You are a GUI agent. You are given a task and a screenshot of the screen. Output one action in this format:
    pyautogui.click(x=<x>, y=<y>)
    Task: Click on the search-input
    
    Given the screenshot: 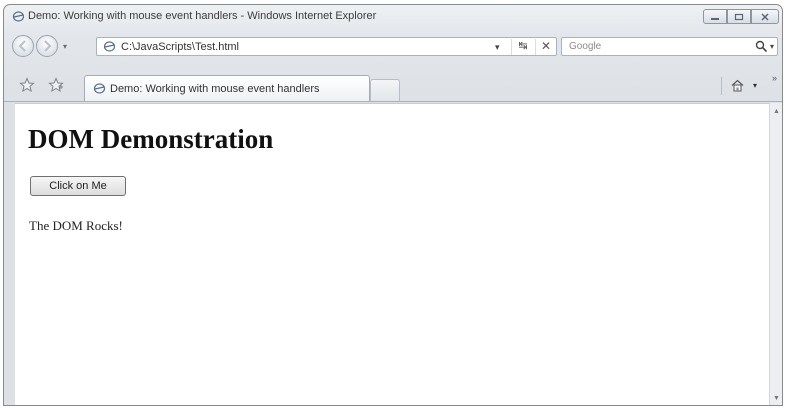 What is the action you would take?
    pyautogui.click(x=655, y=46)
    